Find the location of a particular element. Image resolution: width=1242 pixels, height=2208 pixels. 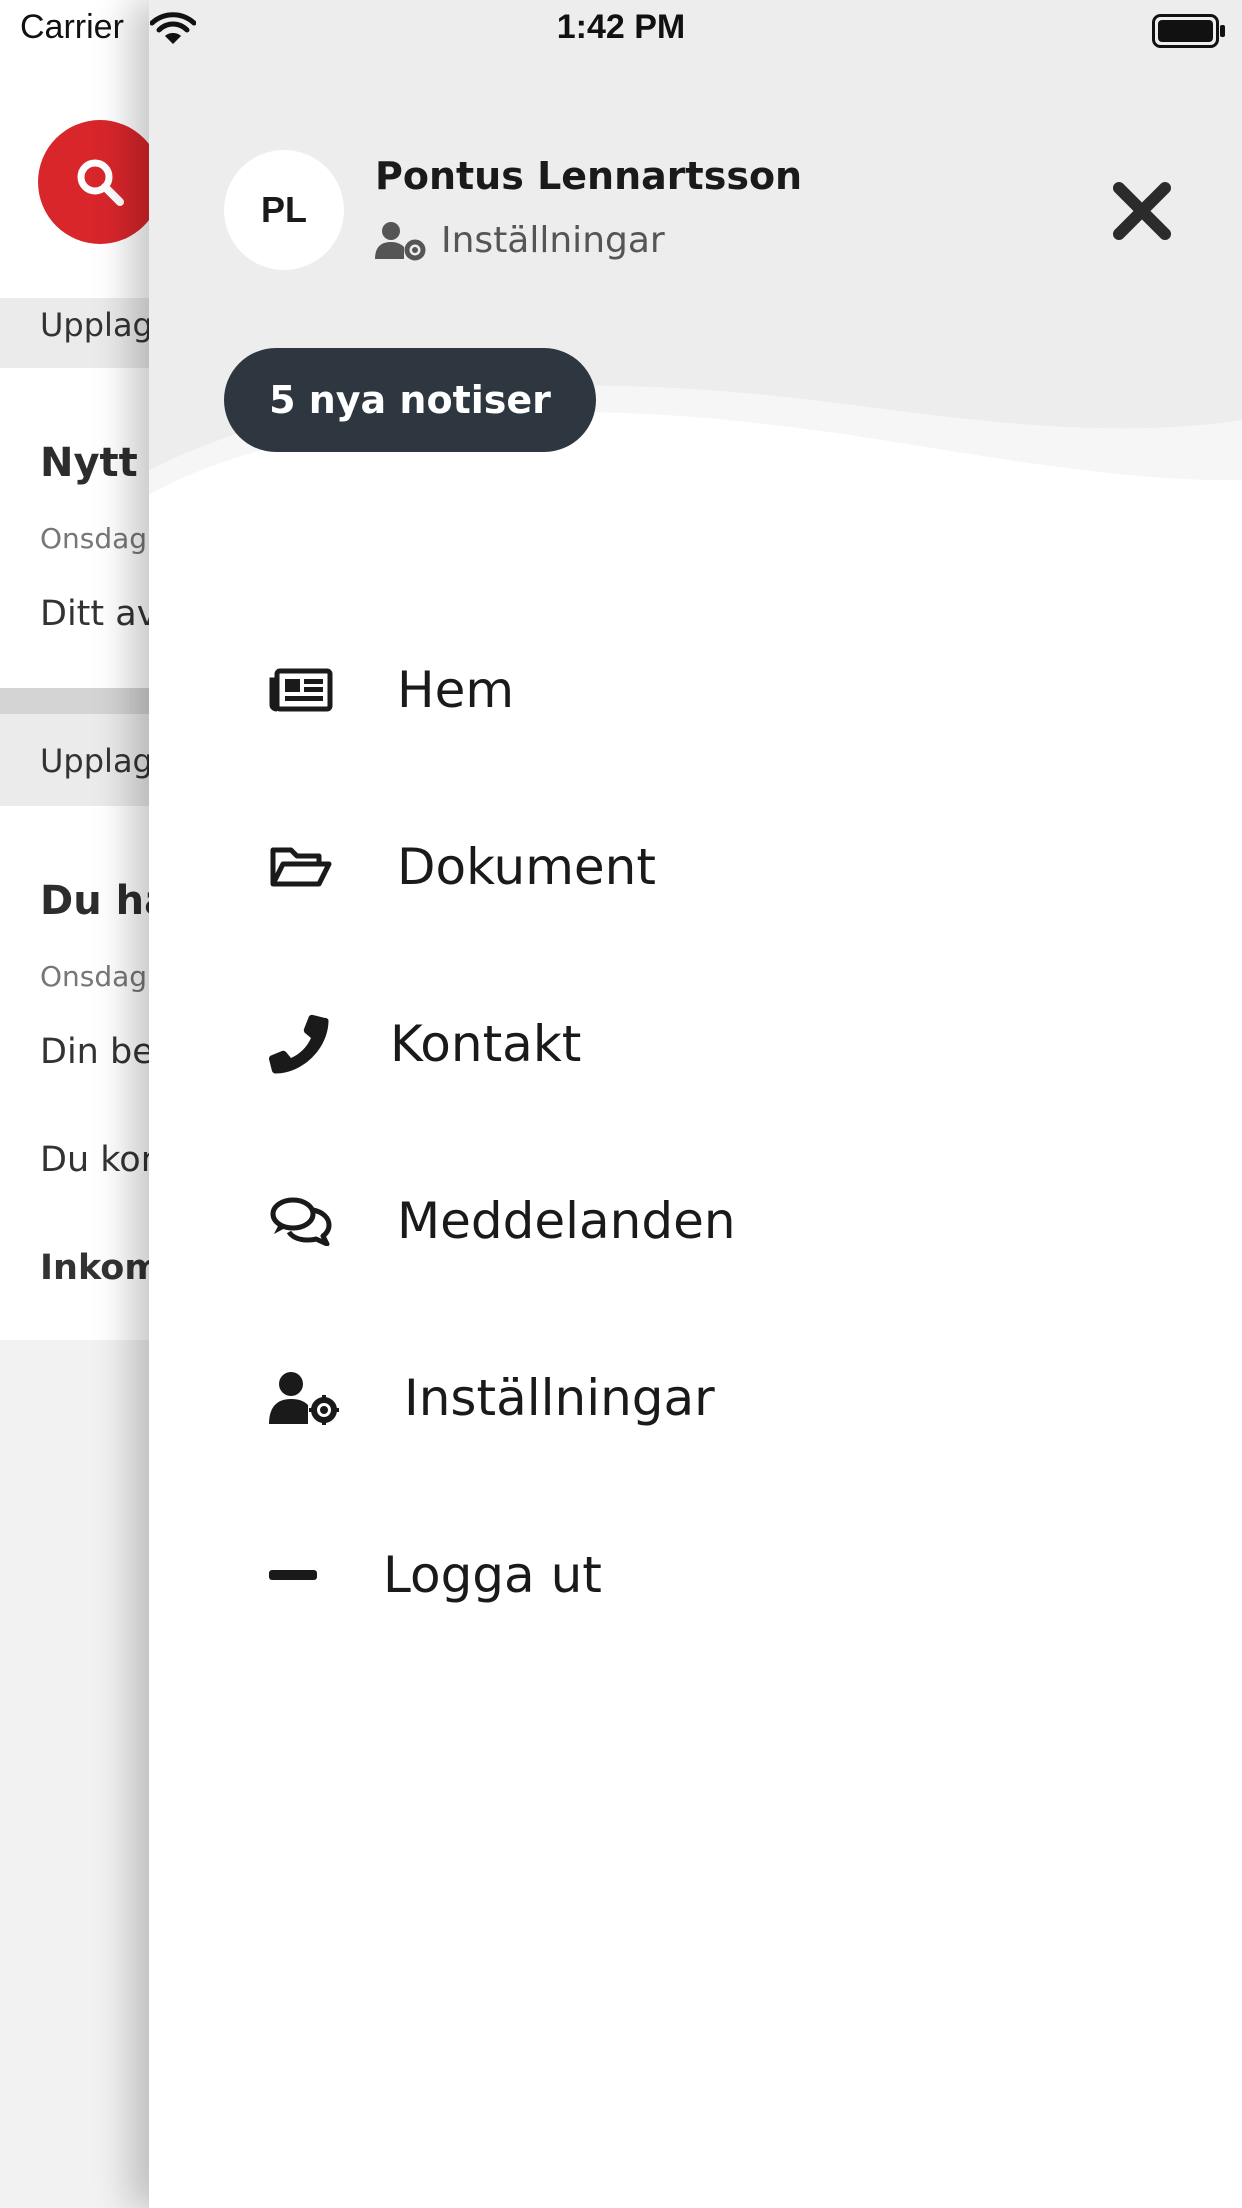

newspaper-icon is located at coordinates (301, 690).